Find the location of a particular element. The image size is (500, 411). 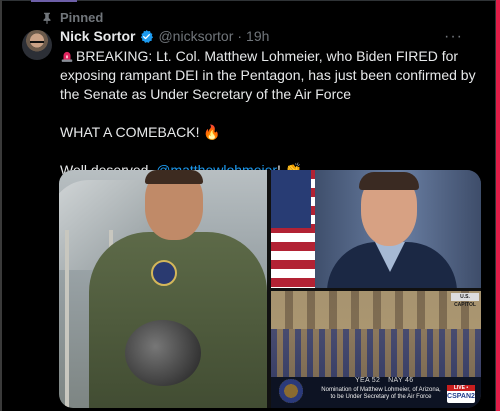

media-photo-portrait is located at coordinates (376, 229).